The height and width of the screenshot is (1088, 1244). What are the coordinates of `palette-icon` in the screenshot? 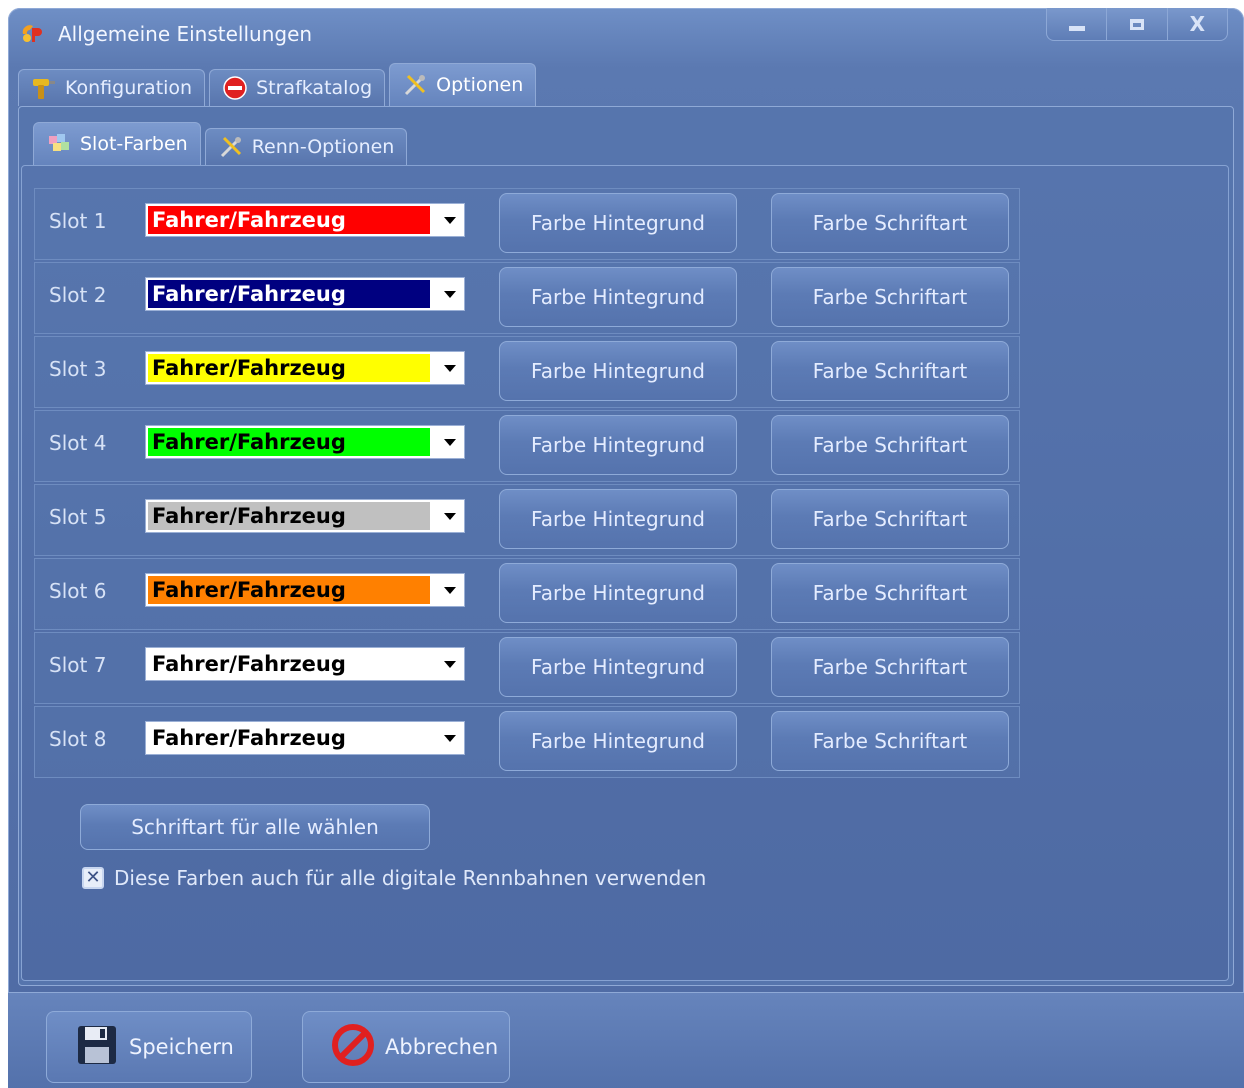 It's located at (59, 144).